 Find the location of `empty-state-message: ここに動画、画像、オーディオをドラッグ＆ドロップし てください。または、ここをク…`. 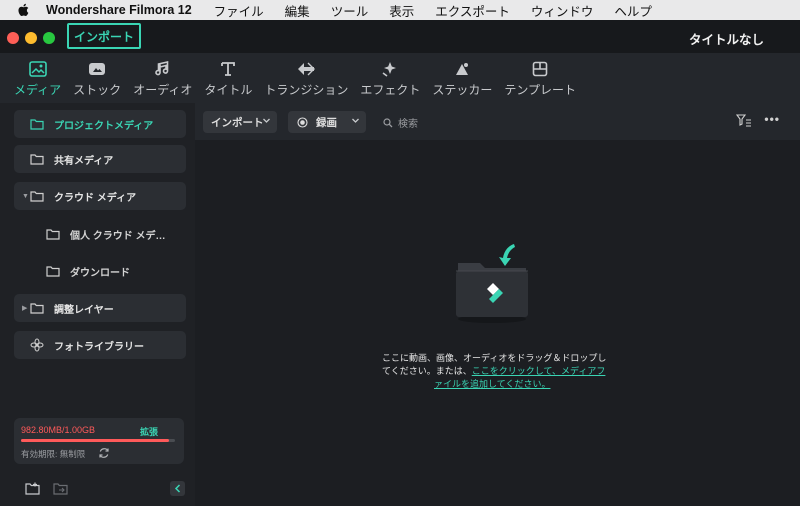

empty-state-message: ここに動画、画像、オーディオをドラッグ＆ドロップし てください。または、ここをク… is located at coordinates (502, 371).